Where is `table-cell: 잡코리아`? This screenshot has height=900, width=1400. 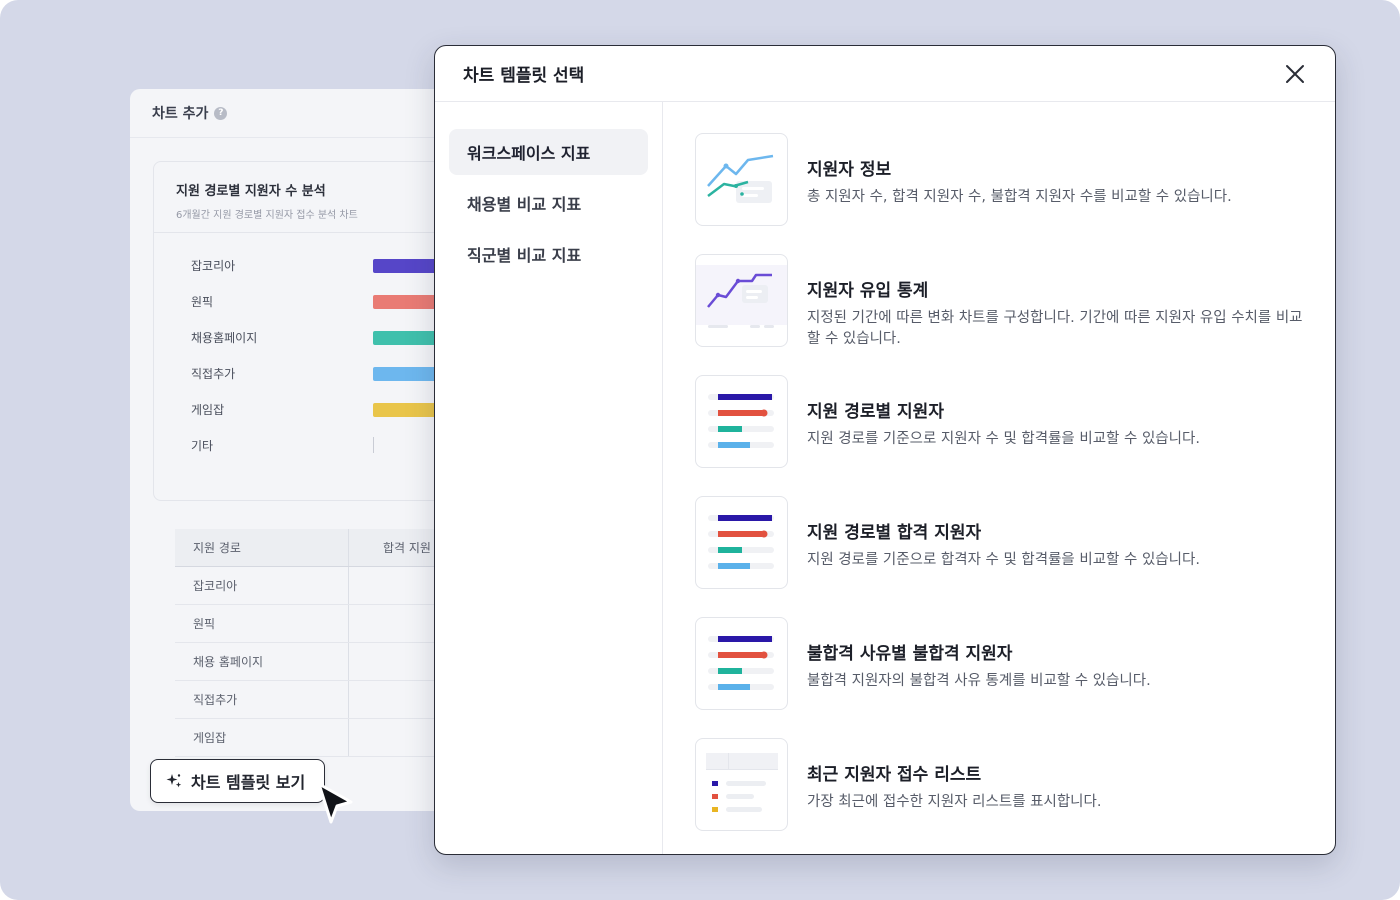
table-cell: 잡코리아 is located at coordinates (262, 585).